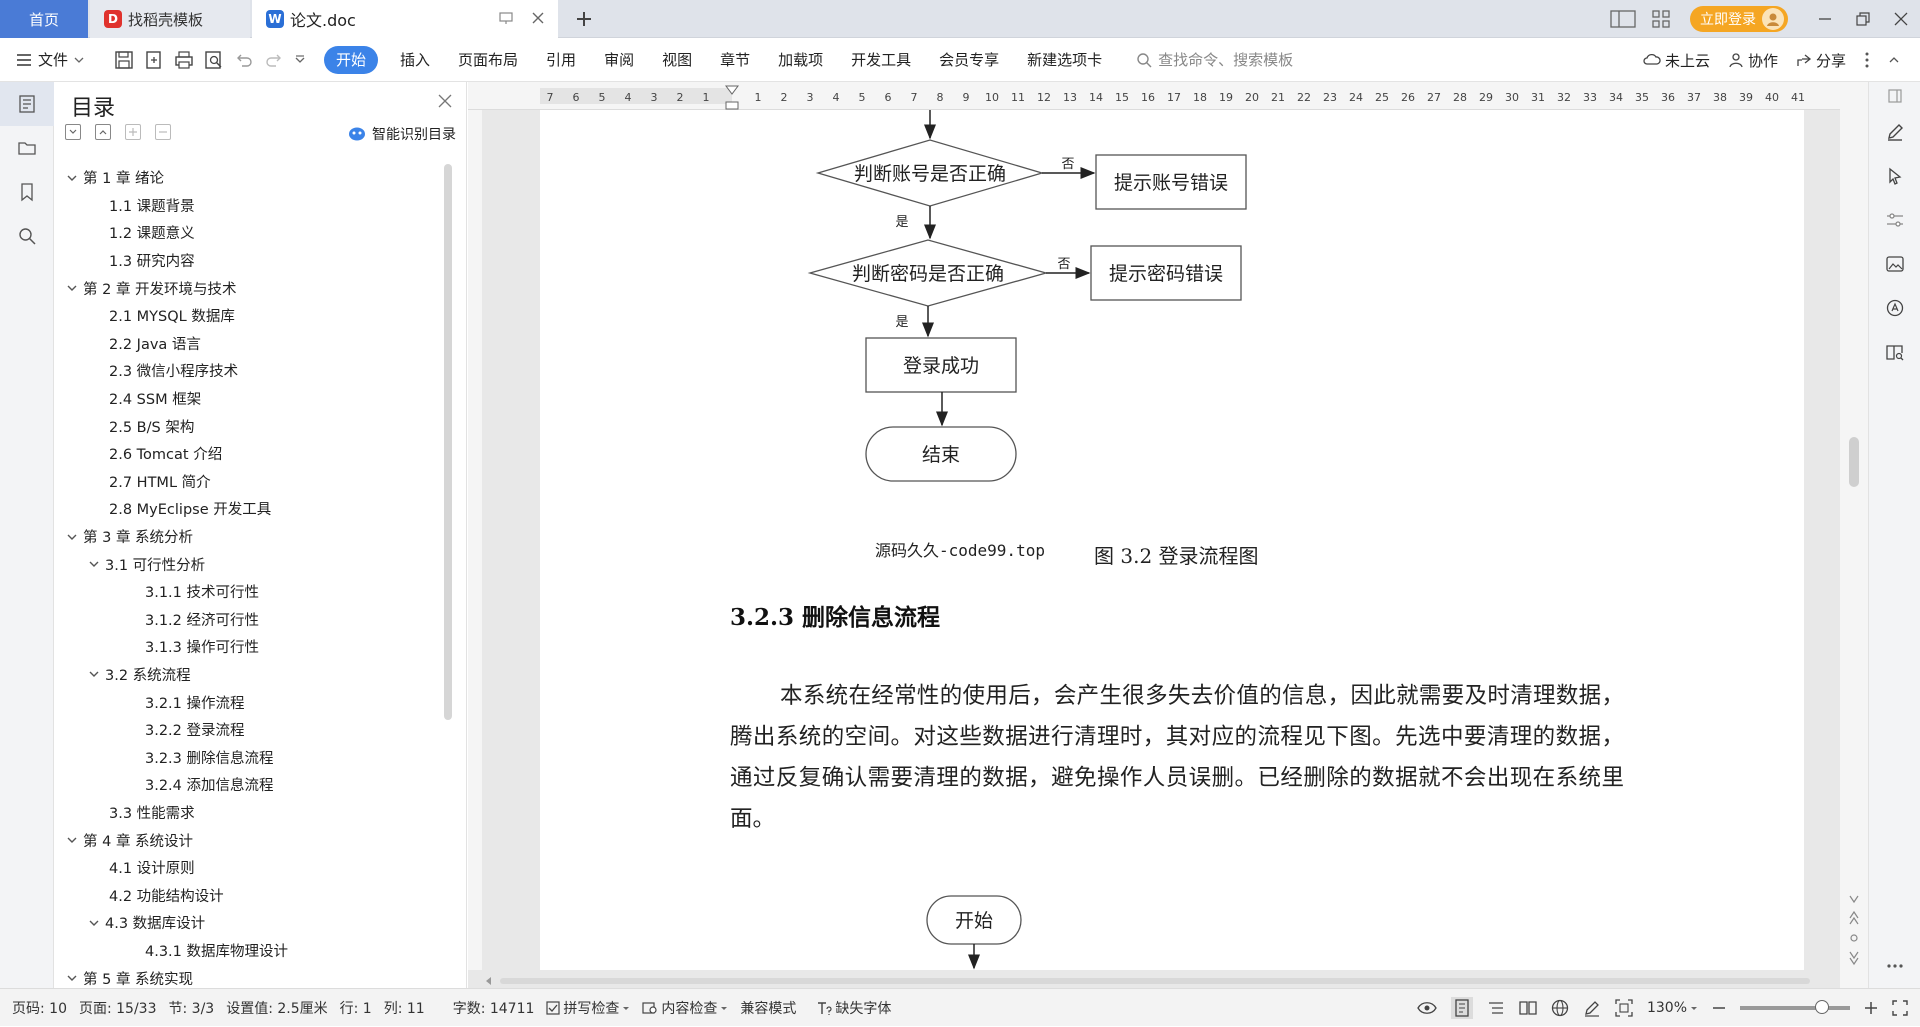  I want to click on toc-item: 第 1 章 绪论, so click(251, 178).